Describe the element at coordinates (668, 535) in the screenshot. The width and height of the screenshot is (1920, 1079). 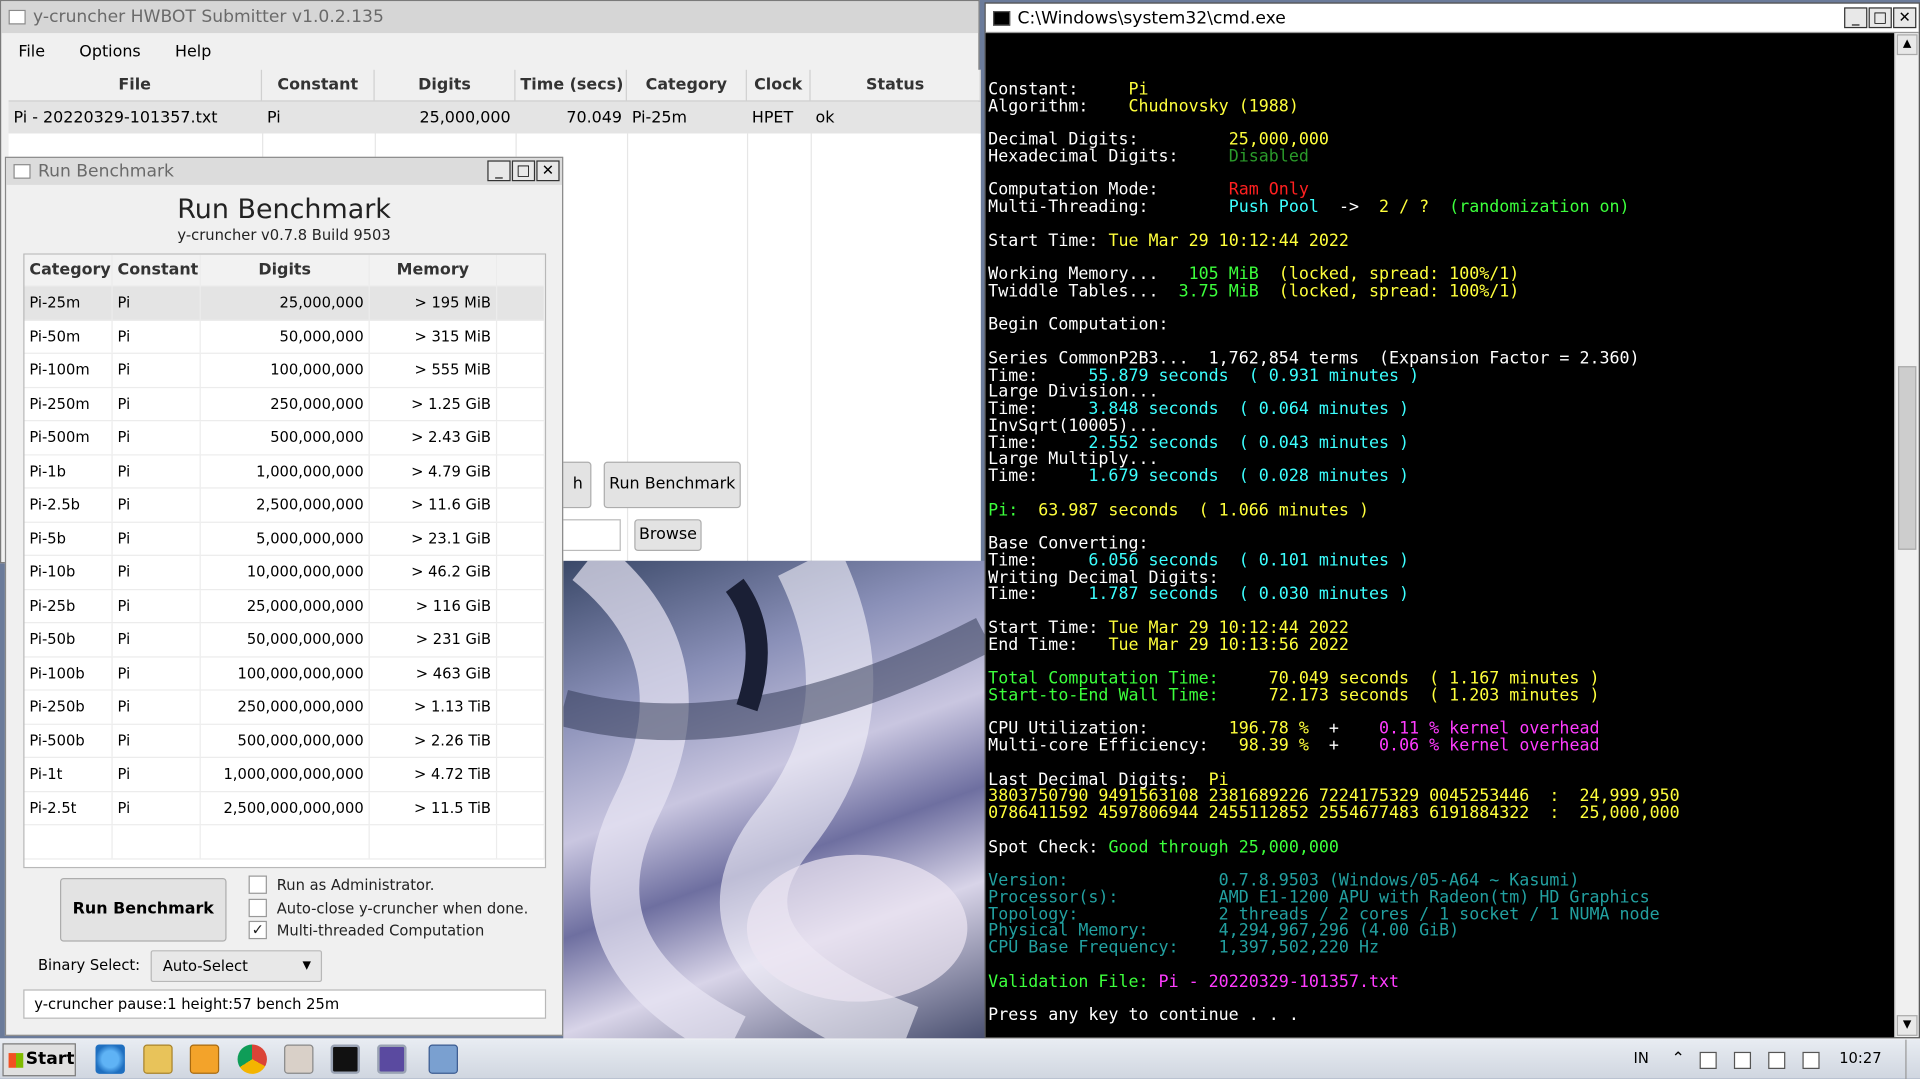
I see `browse-button: Browse` at that location.